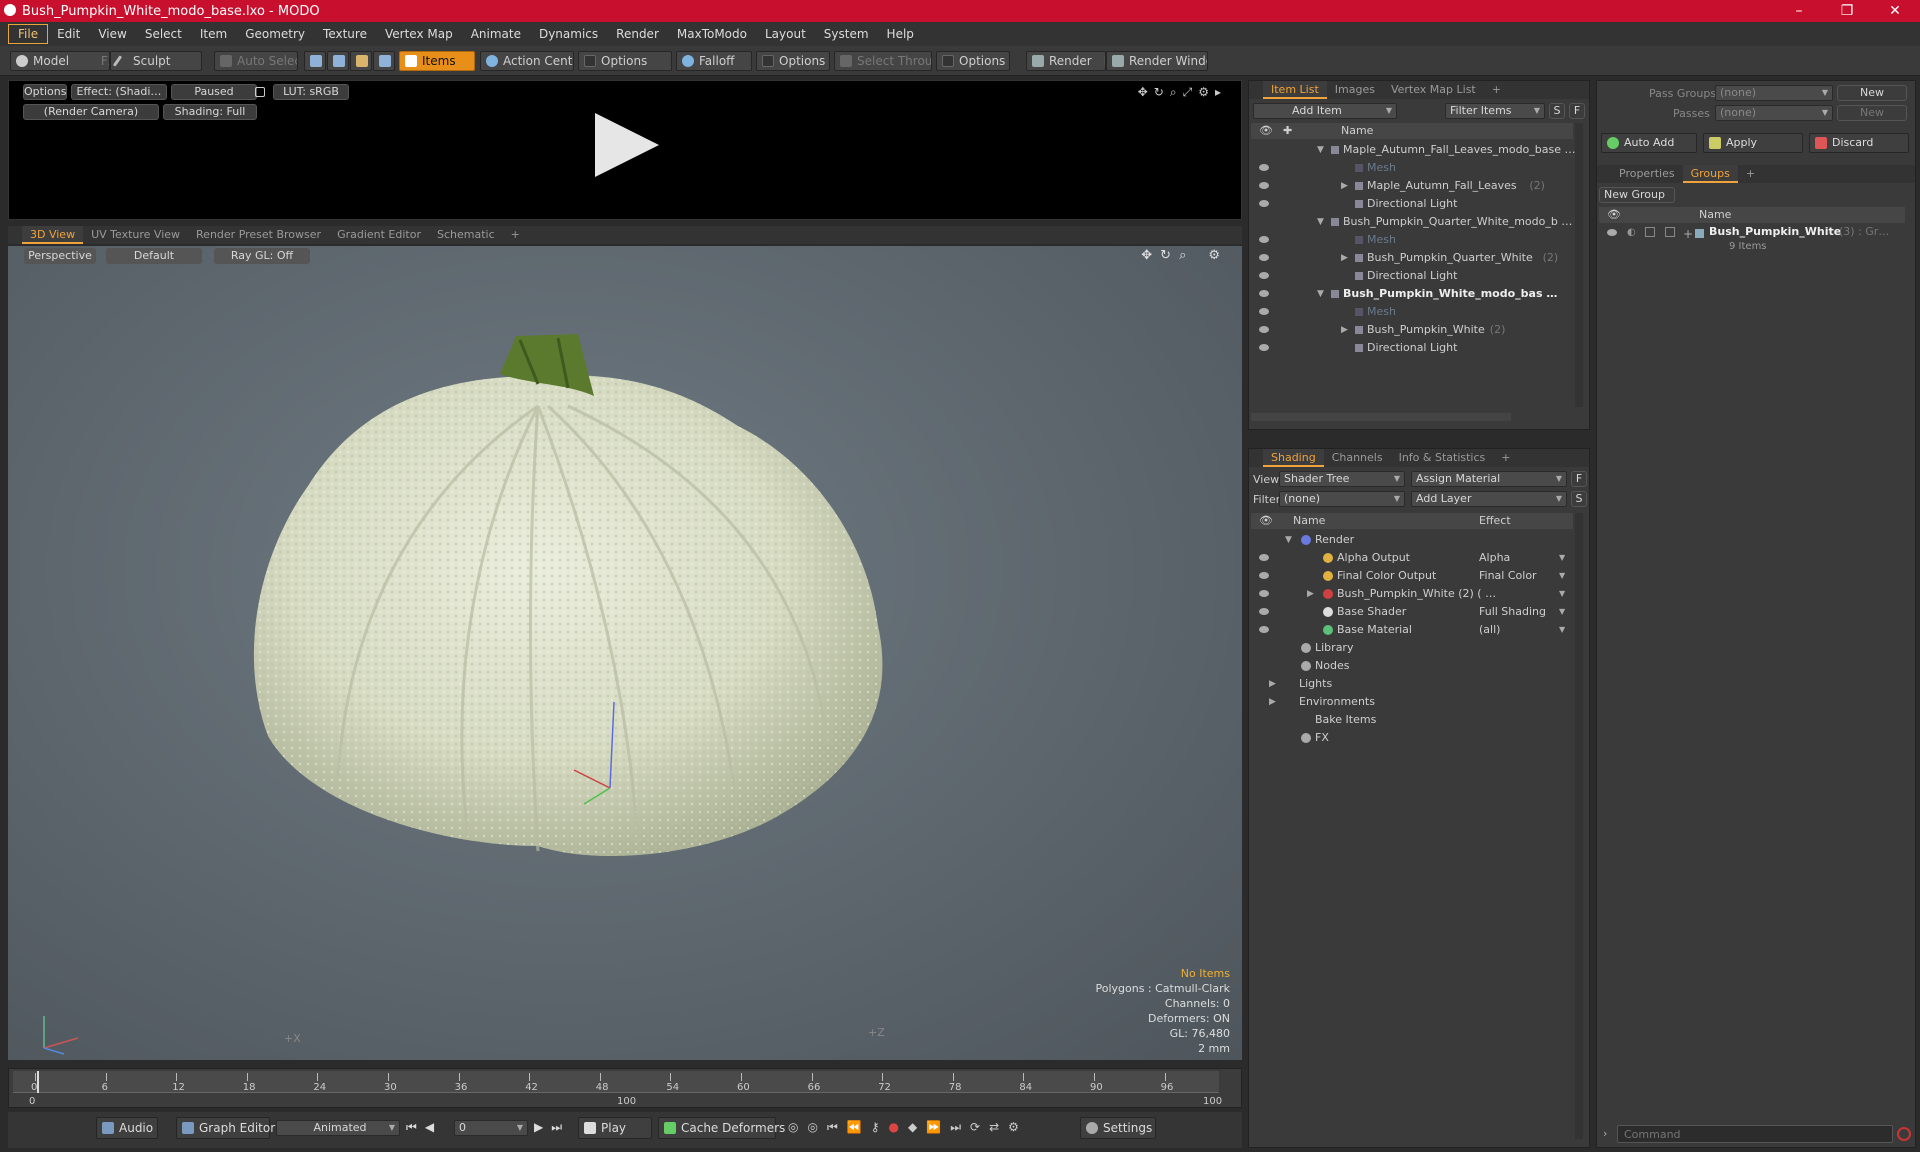  Describe the element at coordinates (1847, 11) in the screenshot. I see `restore-button: ❐` at that location.